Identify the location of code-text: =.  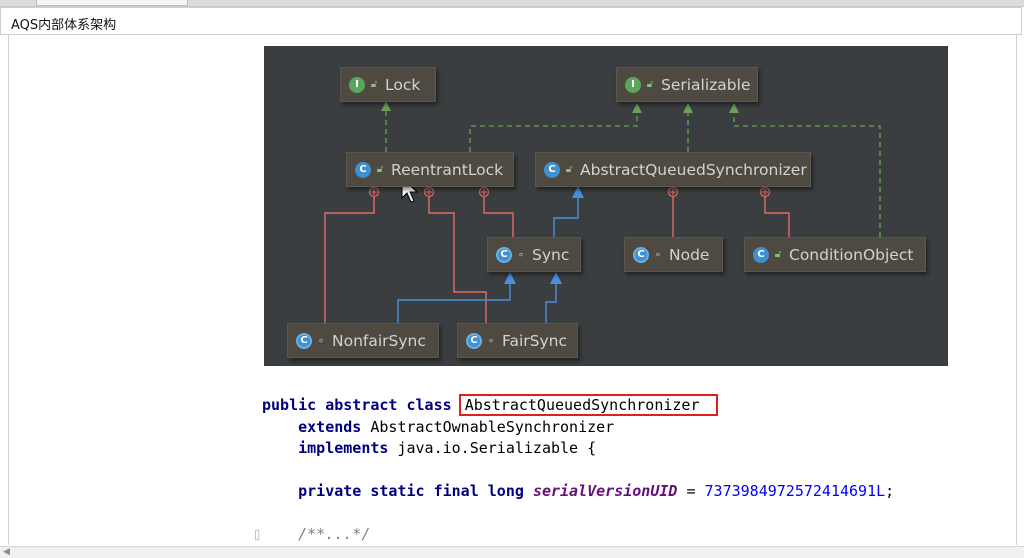
(691, 491).